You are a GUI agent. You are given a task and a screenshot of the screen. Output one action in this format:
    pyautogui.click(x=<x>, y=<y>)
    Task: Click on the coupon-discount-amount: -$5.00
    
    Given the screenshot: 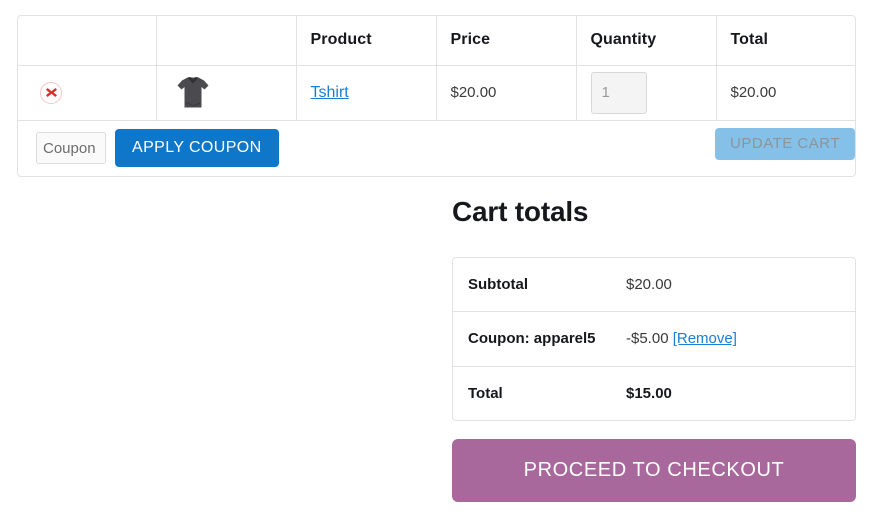 What is the action you would take?
    pyautogui.click(x=647, y=339)
    